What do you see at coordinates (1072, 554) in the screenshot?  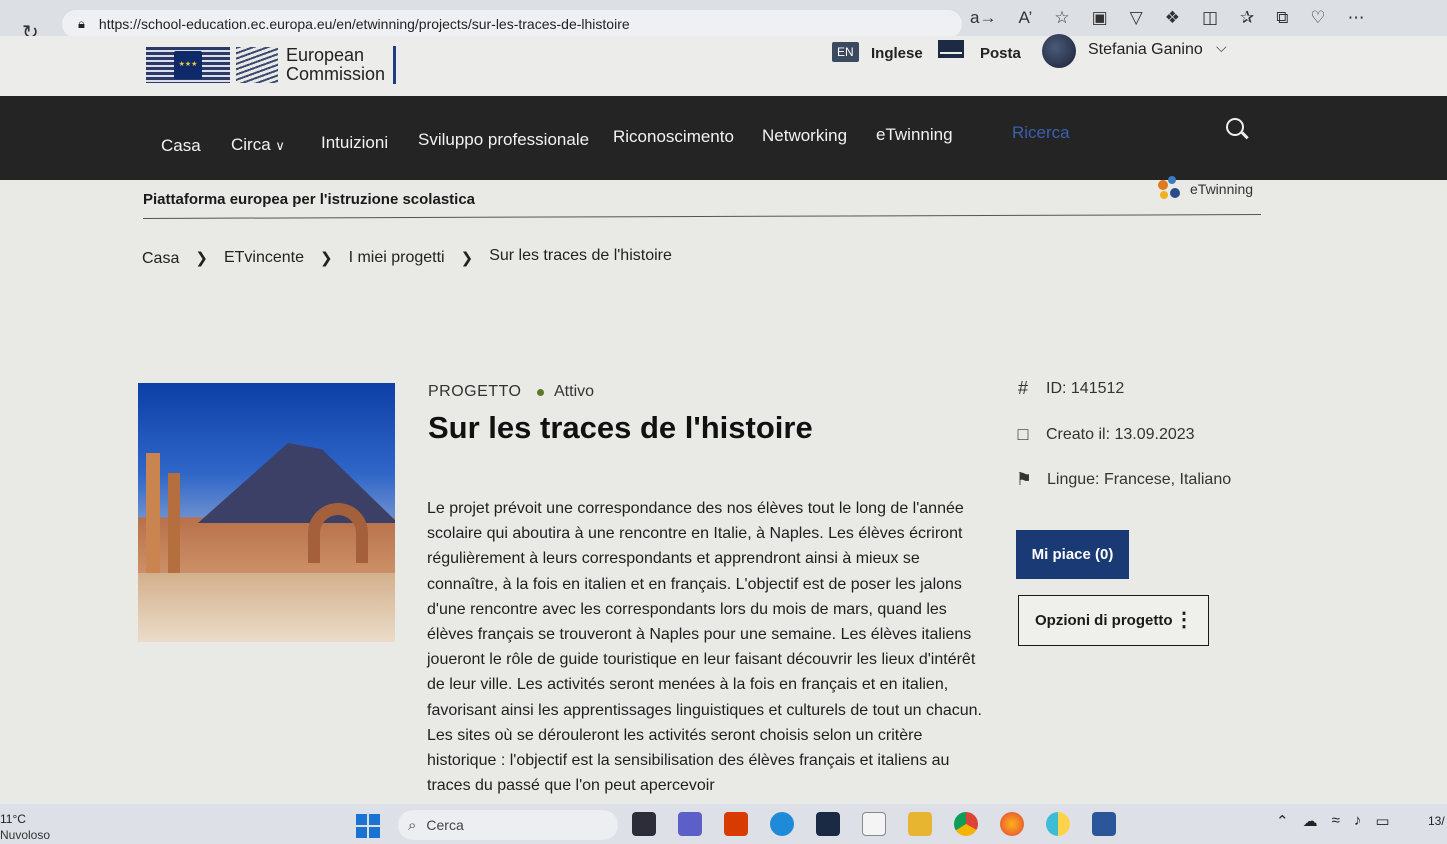 I see `like-button: Mi piace (0)` at bounding box center [1072, 554].